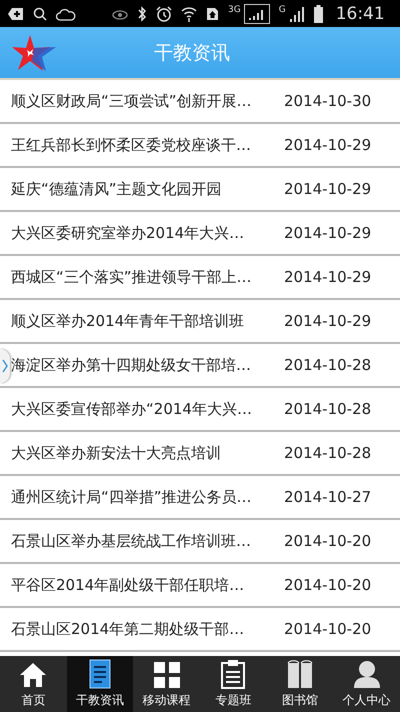  Describe the element at coordinates (328, 497) in the screenshot. I see `news-date: 2014-10-27` at that location.